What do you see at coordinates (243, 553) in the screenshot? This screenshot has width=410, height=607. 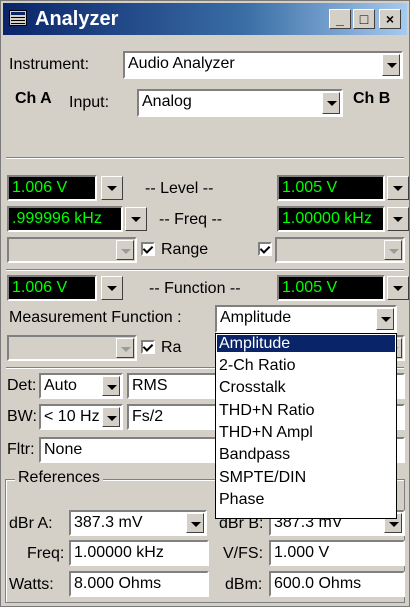 I see `vfs-label: V/FS:` at bounding box center [243, 553].